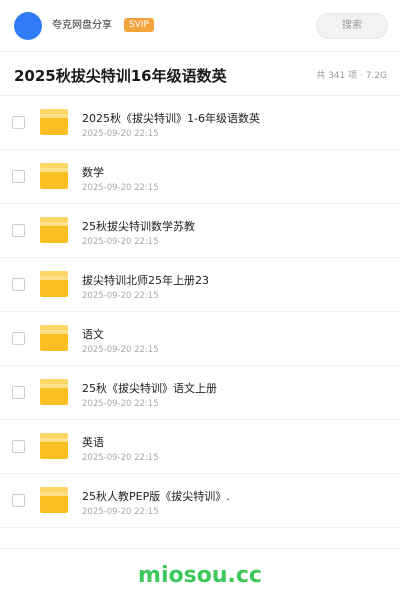  Describe the element at coordinates (28, 26) in the screenshot. I see `avatar` at that location.